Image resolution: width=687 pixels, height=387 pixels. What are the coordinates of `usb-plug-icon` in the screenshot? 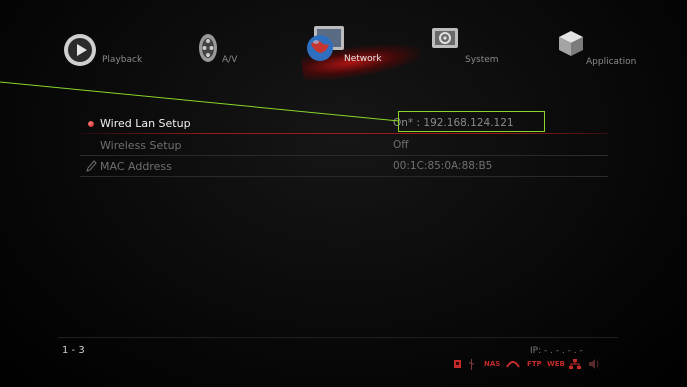 It's located at (471, 364).